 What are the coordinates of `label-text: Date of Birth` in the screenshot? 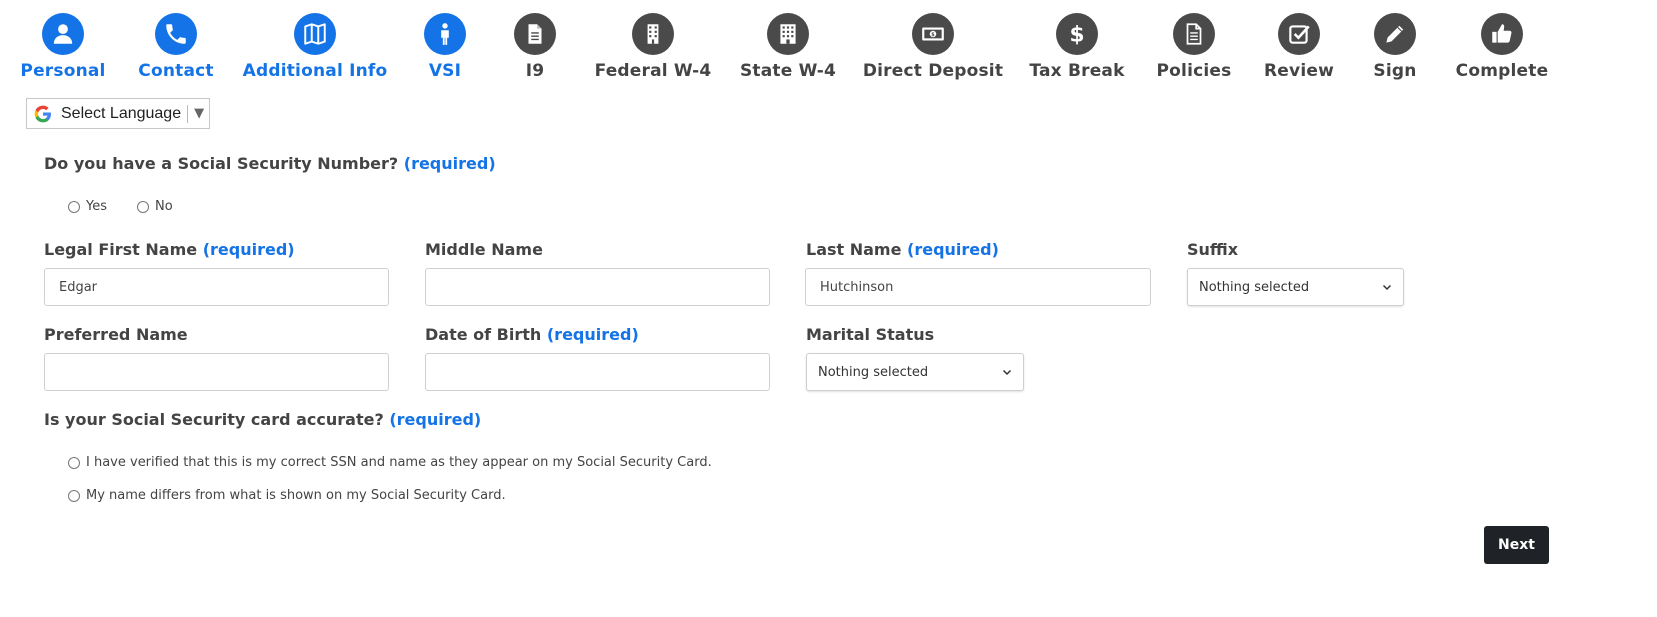 It's located at (483, 334).